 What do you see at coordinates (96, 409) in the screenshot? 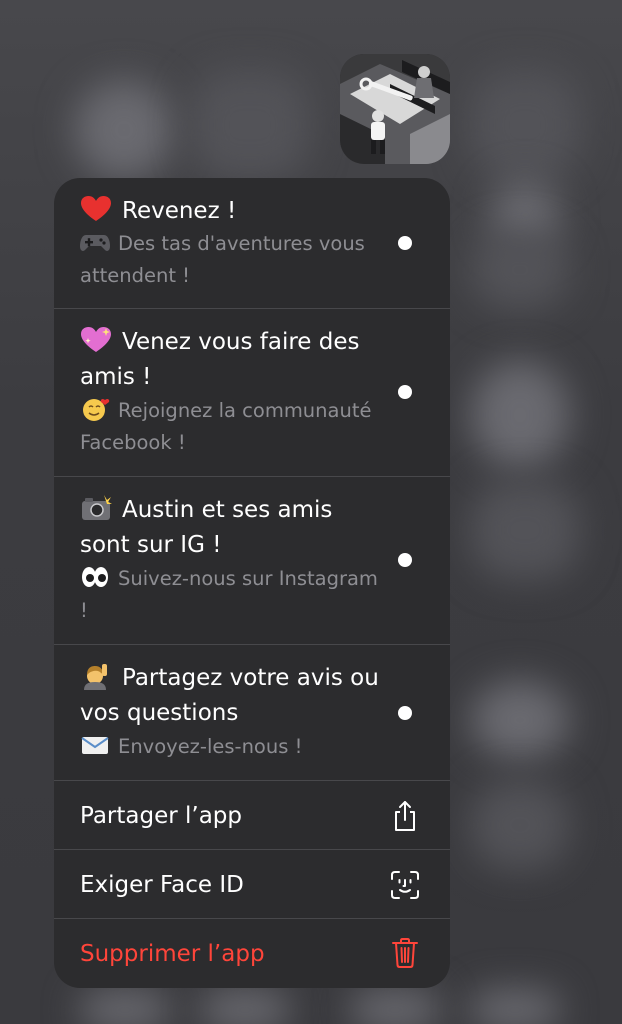
I see `smiling-face-with-hearts-icon` at bounding box center [96, 409].